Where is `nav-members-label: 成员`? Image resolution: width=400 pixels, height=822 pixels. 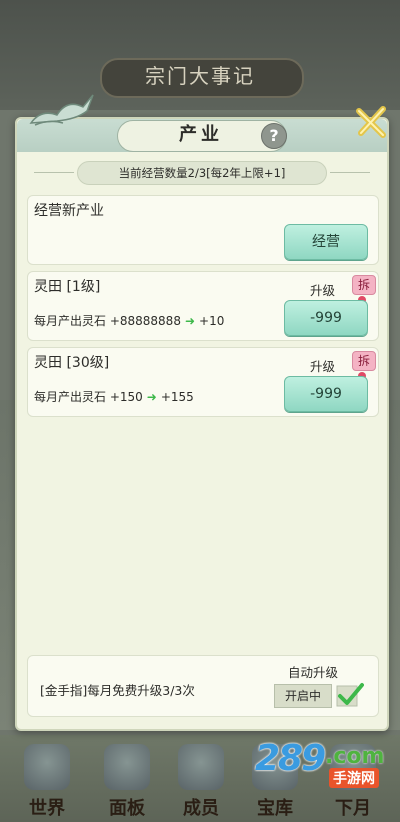
nav-members-label: 成员 is located at coordinates (201, 808).